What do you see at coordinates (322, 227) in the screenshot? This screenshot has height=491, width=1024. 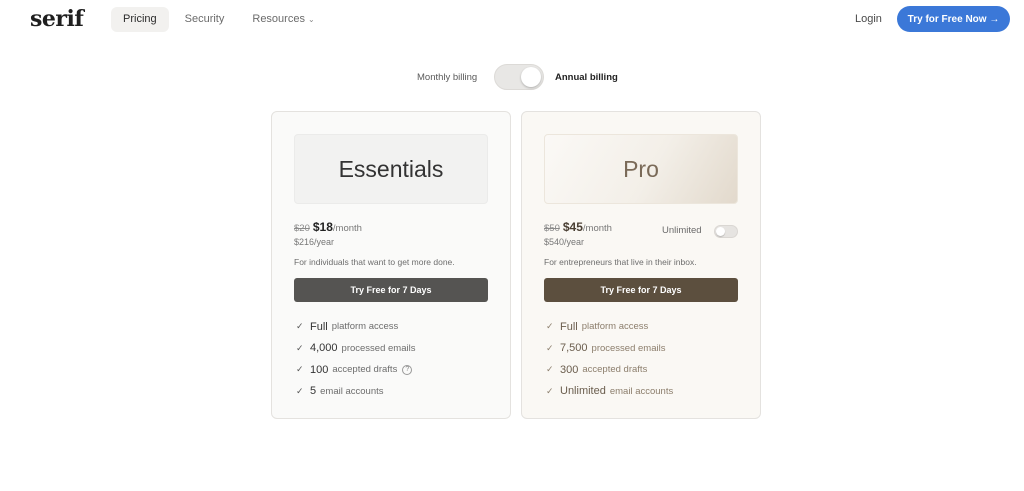 I see `current-price: $18` at bounding box center [322, 227].